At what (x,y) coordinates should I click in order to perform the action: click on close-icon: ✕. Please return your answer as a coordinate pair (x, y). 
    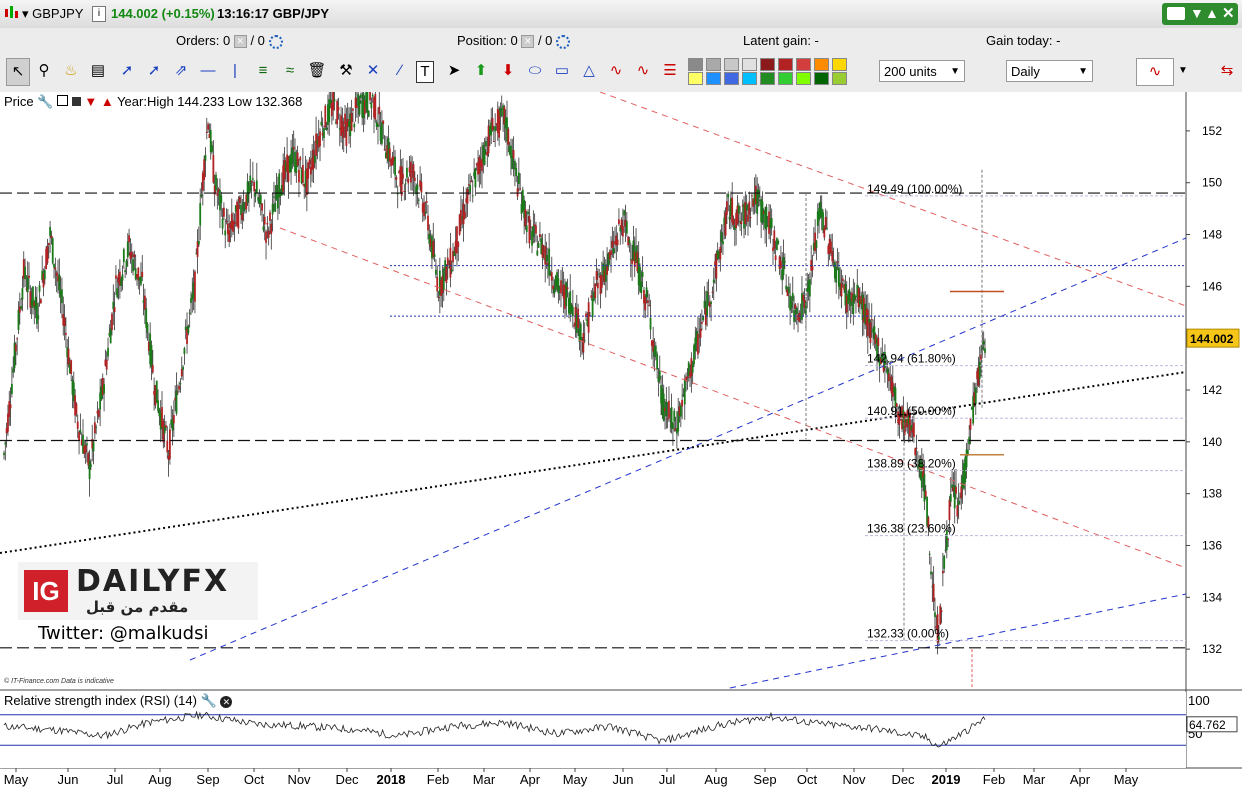
    Looking at the image, I should click on (1228, 13).